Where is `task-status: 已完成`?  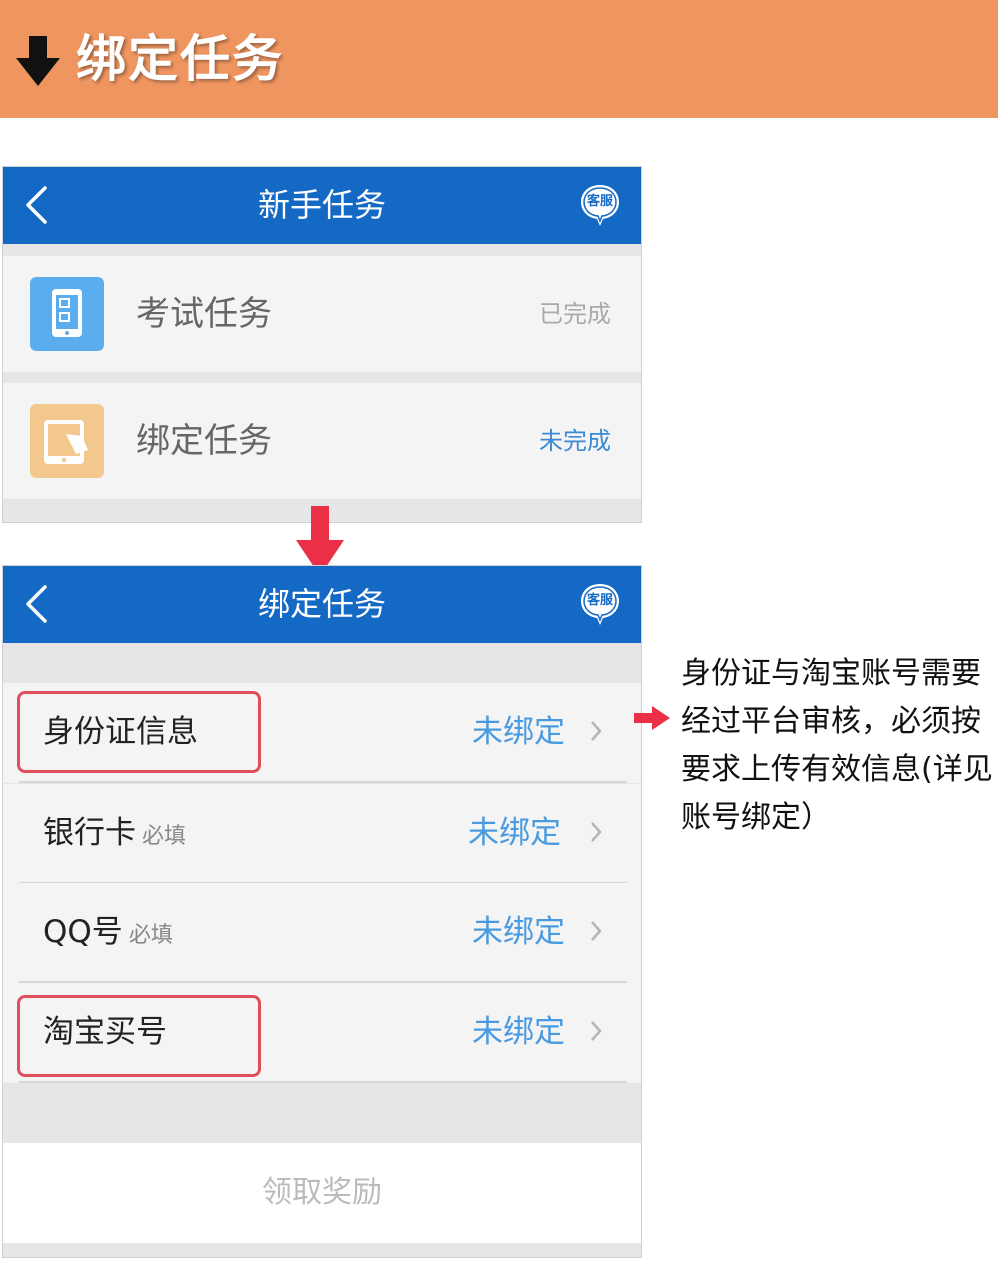 task-status: 已完成 is located at coordinates (575, 314).